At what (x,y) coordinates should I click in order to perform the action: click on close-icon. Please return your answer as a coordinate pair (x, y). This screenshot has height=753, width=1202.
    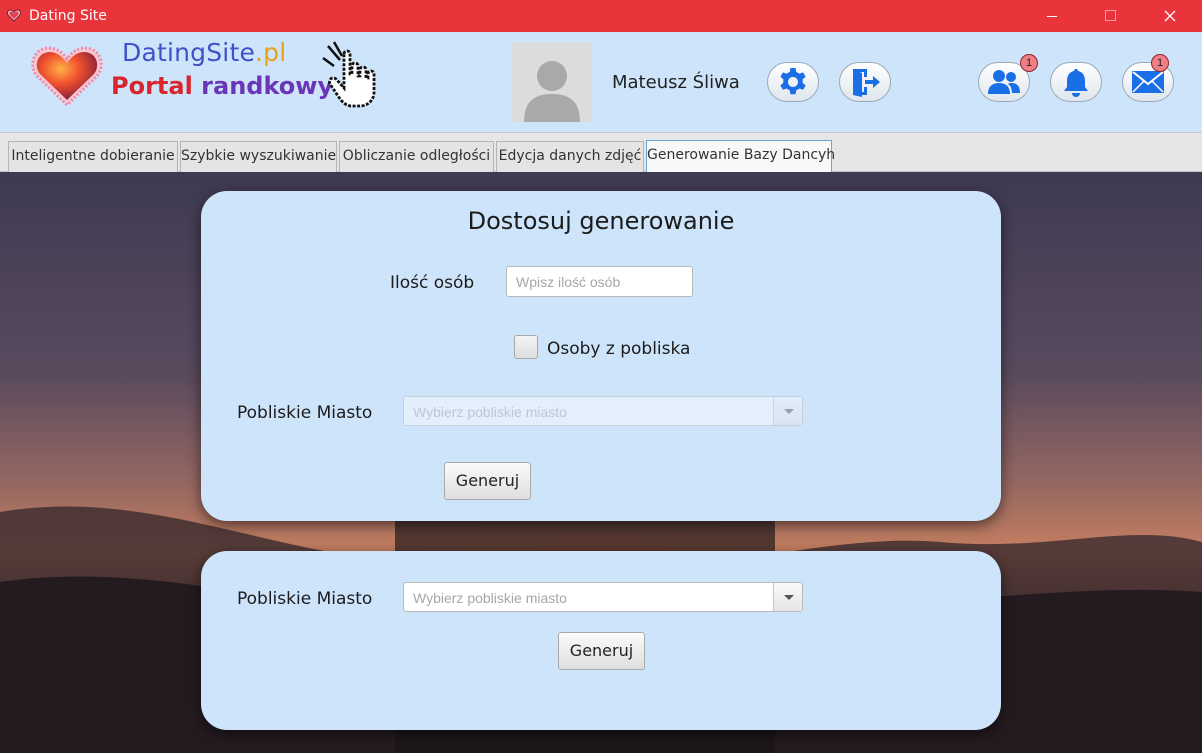
    Looking at the image, I should click on (1170, 16).